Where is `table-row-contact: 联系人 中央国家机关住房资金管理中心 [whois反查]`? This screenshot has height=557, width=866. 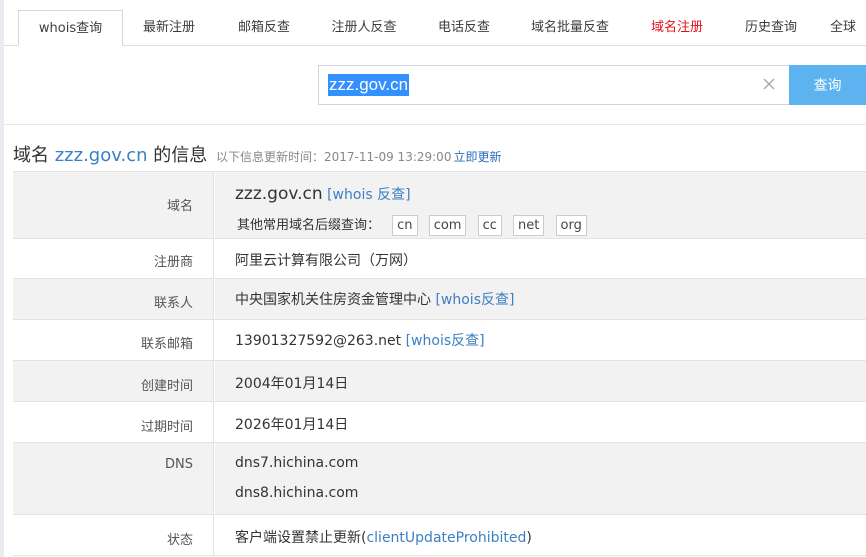 table-row-contact: 联系人 中央国家机关住房资金管理中心 [whois反查] is located at coordinates (439, 299).